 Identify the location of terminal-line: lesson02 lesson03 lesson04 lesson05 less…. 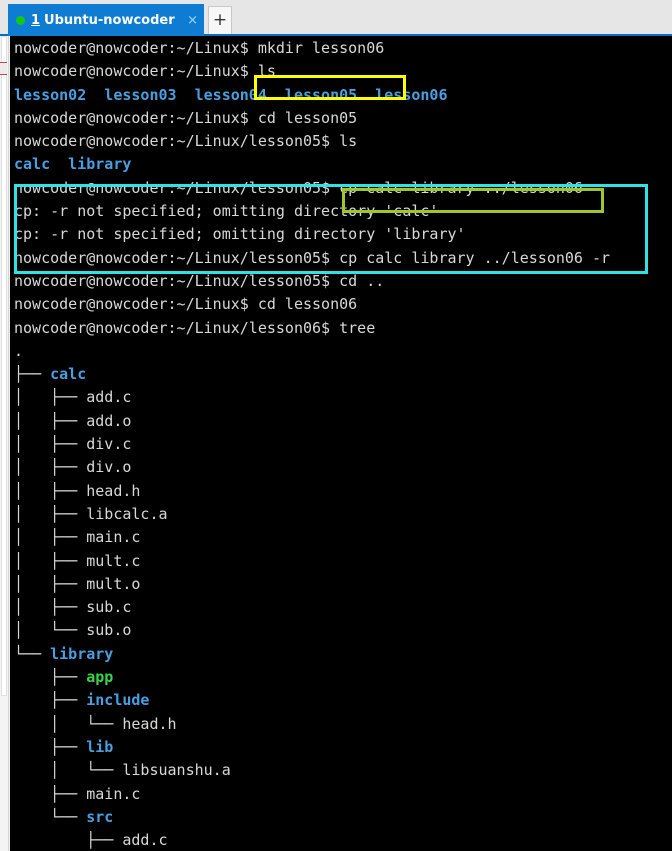
(341, 95).